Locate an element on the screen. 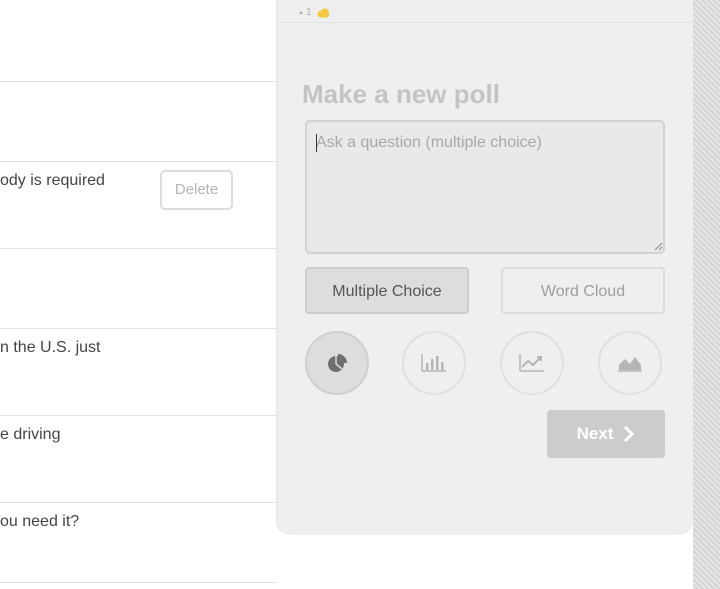  next-label: Next is located at coordinates (595, 433).